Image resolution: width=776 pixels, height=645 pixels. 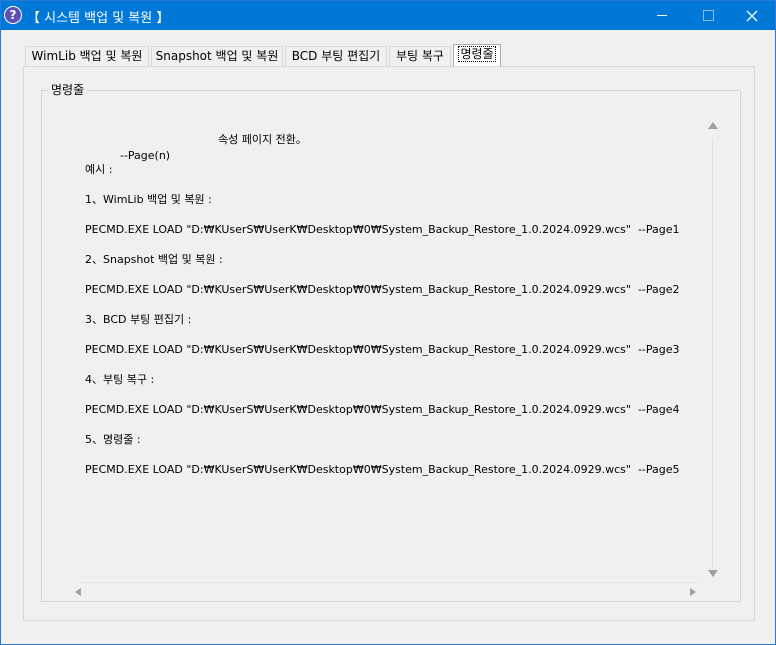 What do you see at coordinates (196, 147) in the screenshot?
I see `text-line: --Page(n) 속성 페이지 전환。` at bounding box center [196, 147].